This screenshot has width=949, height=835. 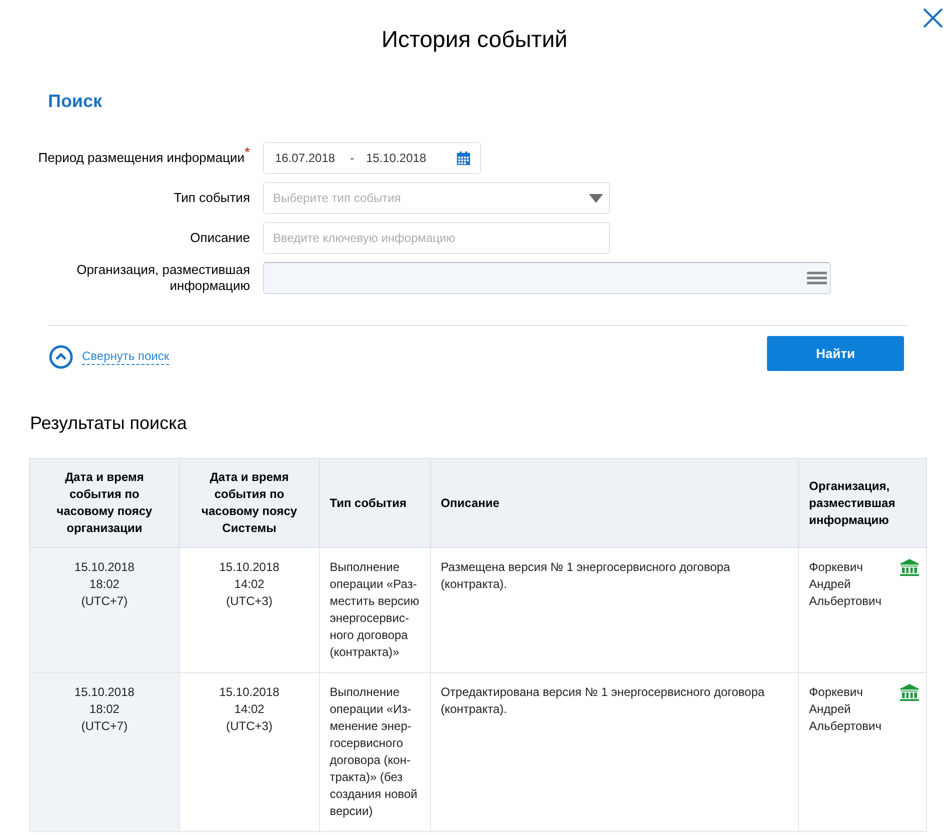 What do you see at coordinates (247, 152) in the screenshot?
I see `required-mark: *` at bounding box center [247, 152].